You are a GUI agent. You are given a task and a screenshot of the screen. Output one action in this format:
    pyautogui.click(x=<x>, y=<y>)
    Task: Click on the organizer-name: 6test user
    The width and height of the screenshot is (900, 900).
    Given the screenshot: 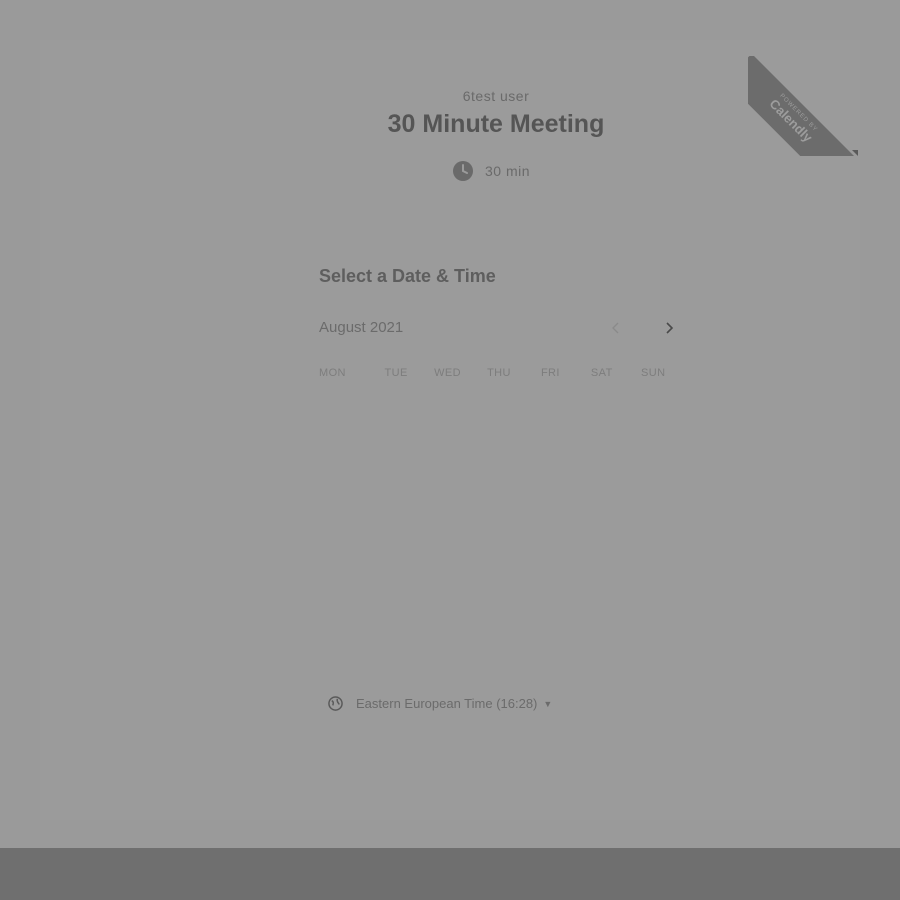 What is the action you would take?
    pyautogui.click(x=496, y=96)
    